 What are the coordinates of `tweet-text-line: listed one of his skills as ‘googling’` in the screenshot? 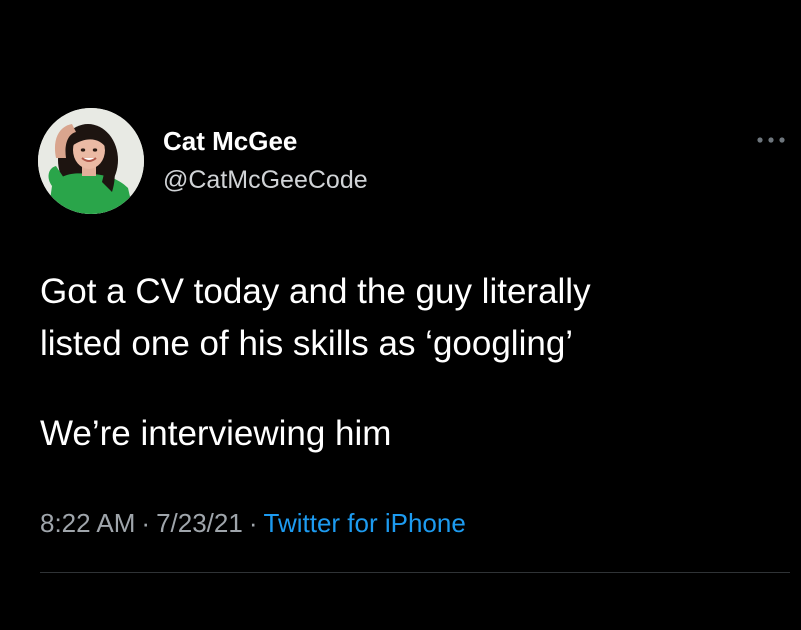 It's located at (307, 343).